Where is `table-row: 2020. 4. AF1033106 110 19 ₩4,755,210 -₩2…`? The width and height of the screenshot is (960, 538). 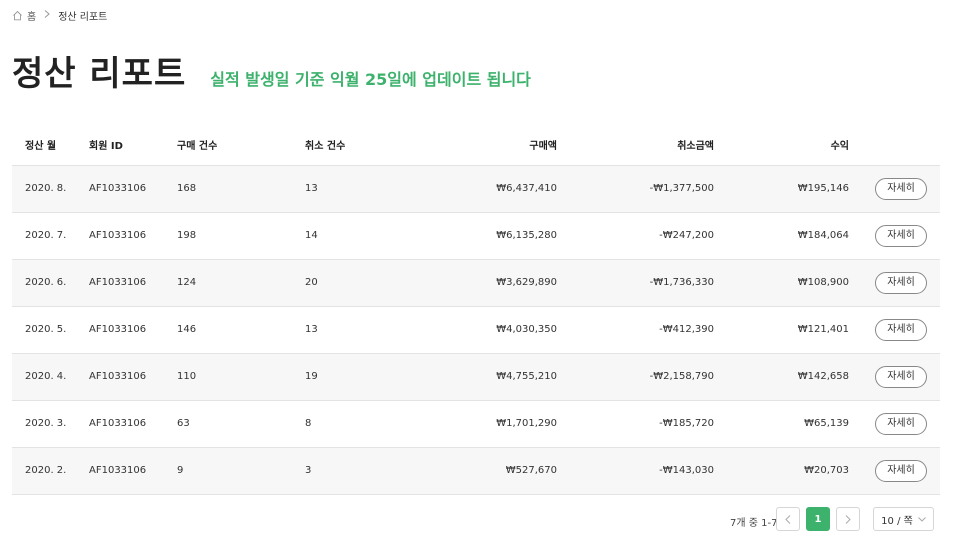 table-row: 2020. 4. AF1033106 110 19 ₩4,755,210 -₩2… is located at coordinates (476, 377).